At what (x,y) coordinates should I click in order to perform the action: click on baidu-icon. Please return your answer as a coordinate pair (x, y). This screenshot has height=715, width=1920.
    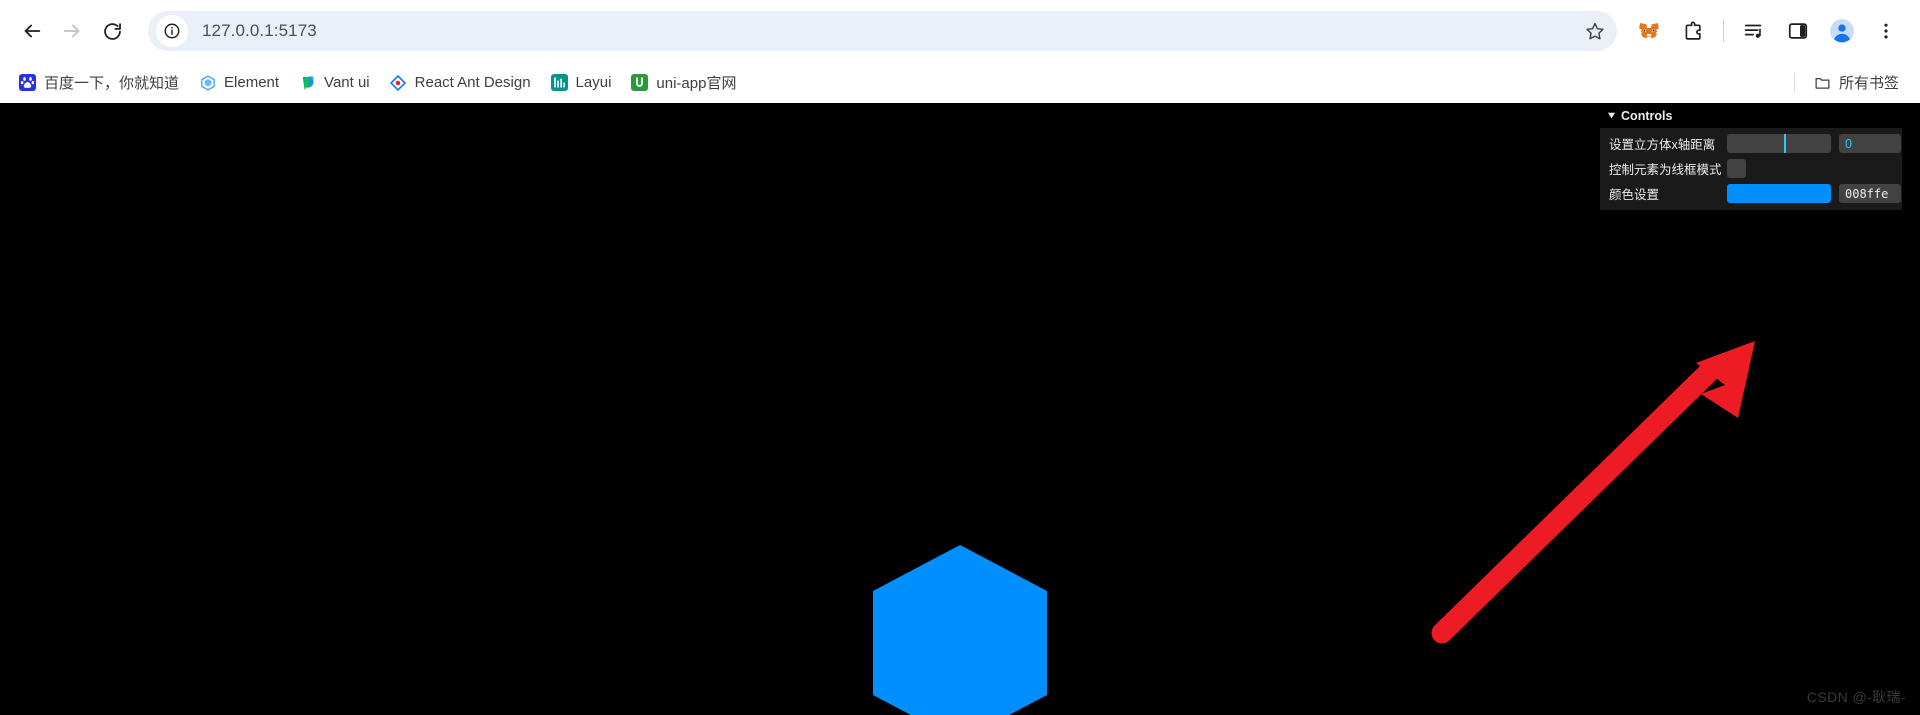
    Looking at the image, I should click on (27, 82).